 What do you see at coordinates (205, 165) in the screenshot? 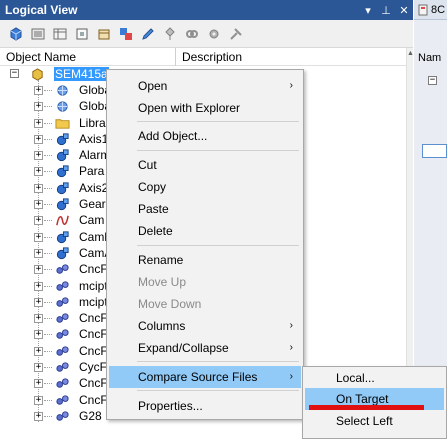
I see `menu-item-cut: Cut` at bounding box center [205, 165].